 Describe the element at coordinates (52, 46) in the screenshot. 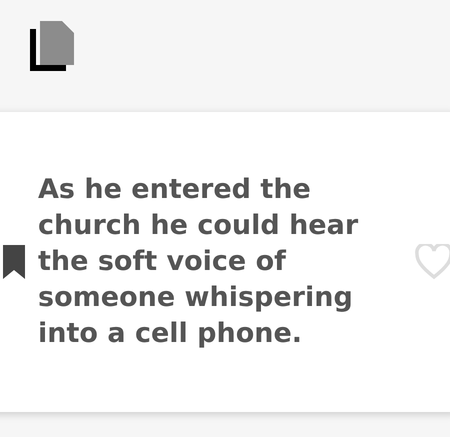

I see `copy-icon` at that location.